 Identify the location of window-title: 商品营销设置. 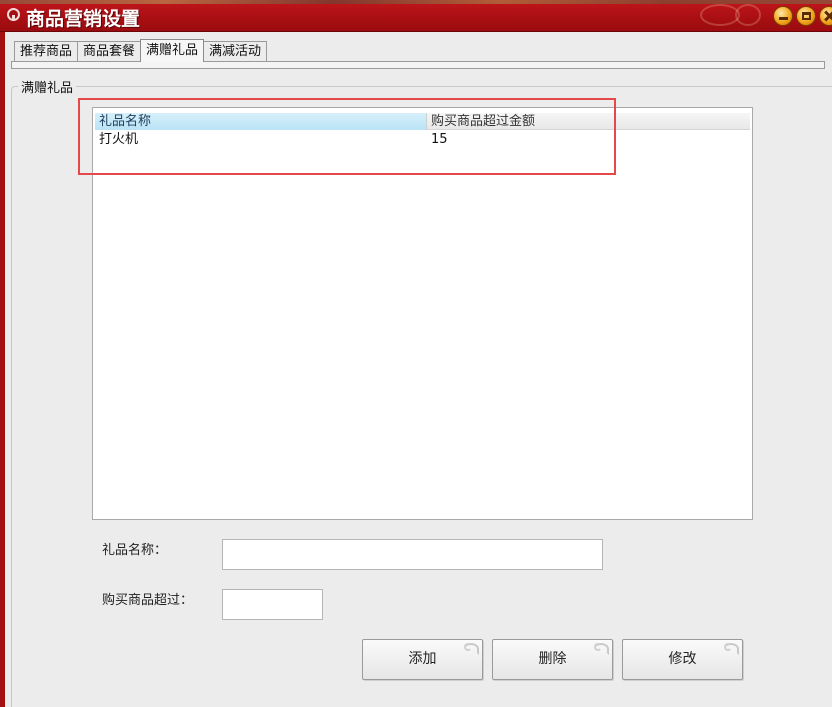
(83, 19).